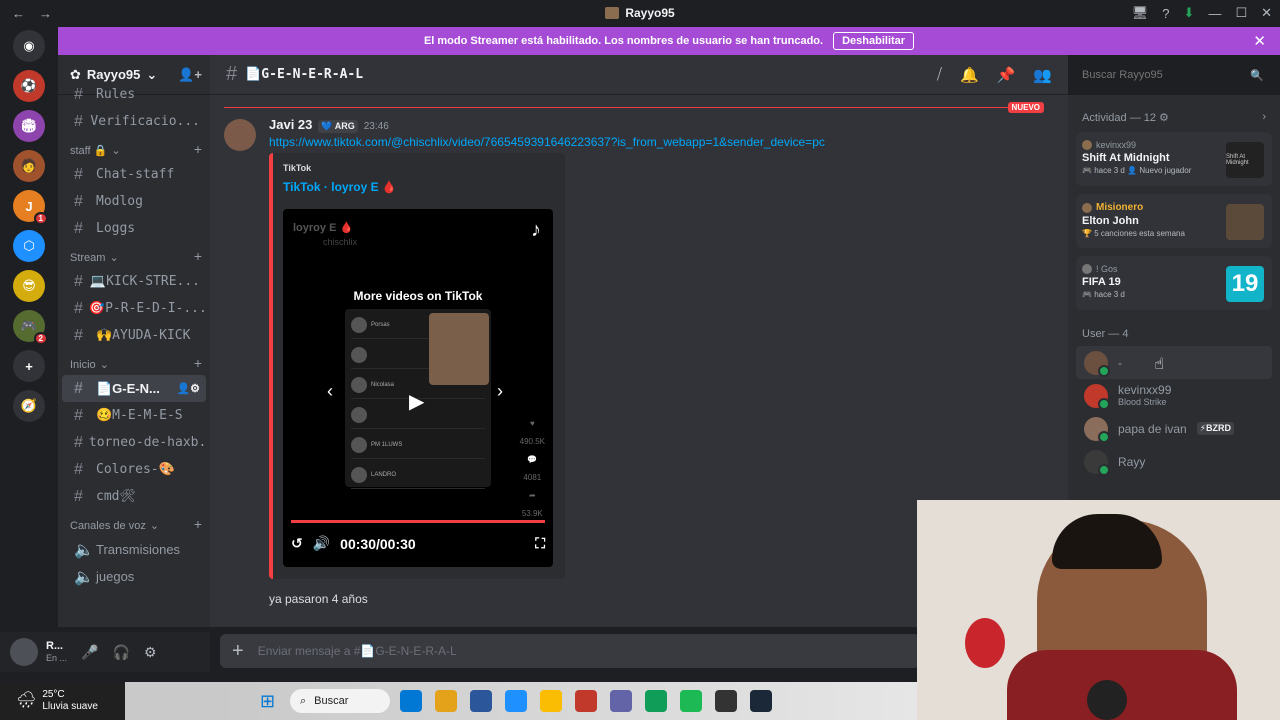 This screenshot has width=1280, height=720. I want to click on hash-icon: #, so click(78, 201).